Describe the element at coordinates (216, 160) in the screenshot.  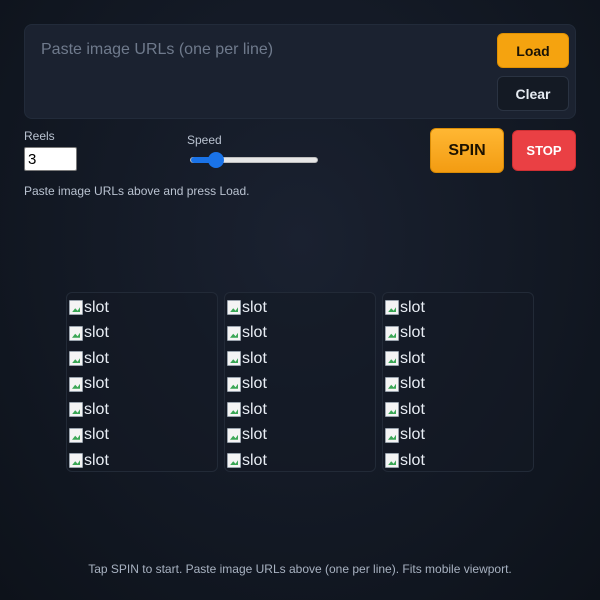
I see `speed-slider-thumb` at that location.